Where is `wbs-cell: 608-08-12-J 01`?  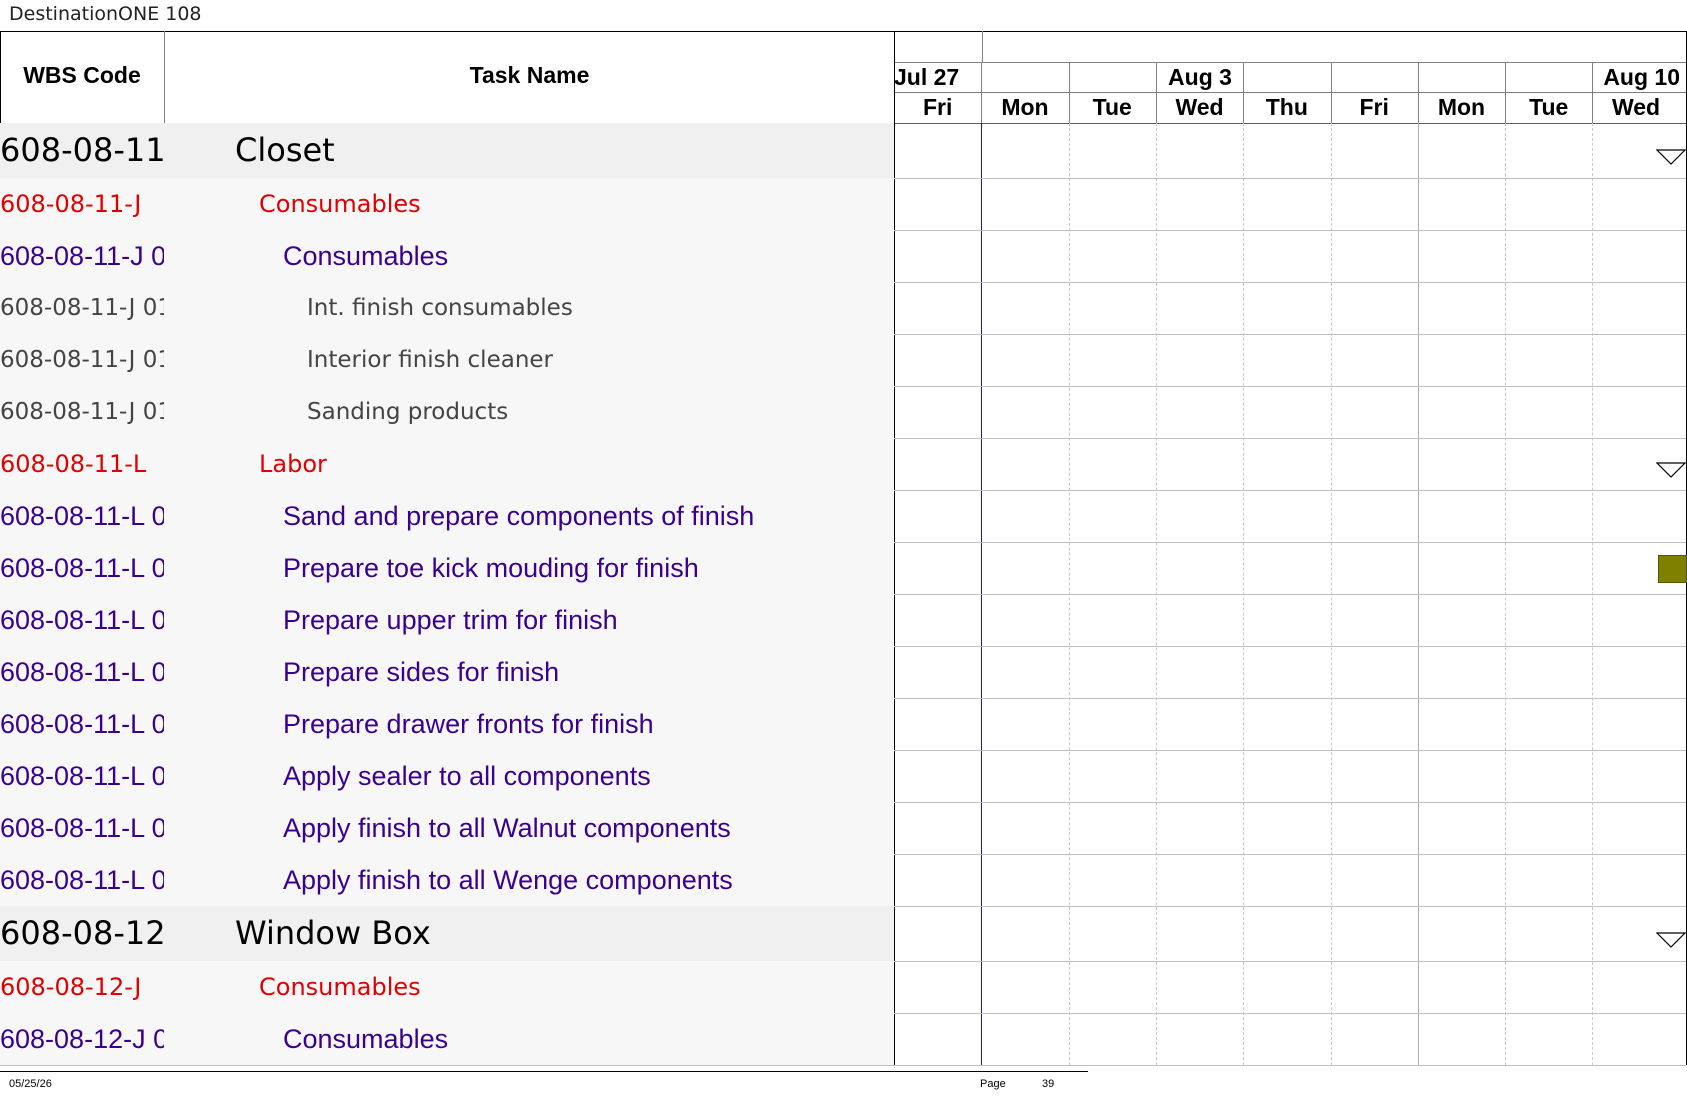 wbs-cell: 608-08-12-J 01 is located at coordinates (82, 1039).